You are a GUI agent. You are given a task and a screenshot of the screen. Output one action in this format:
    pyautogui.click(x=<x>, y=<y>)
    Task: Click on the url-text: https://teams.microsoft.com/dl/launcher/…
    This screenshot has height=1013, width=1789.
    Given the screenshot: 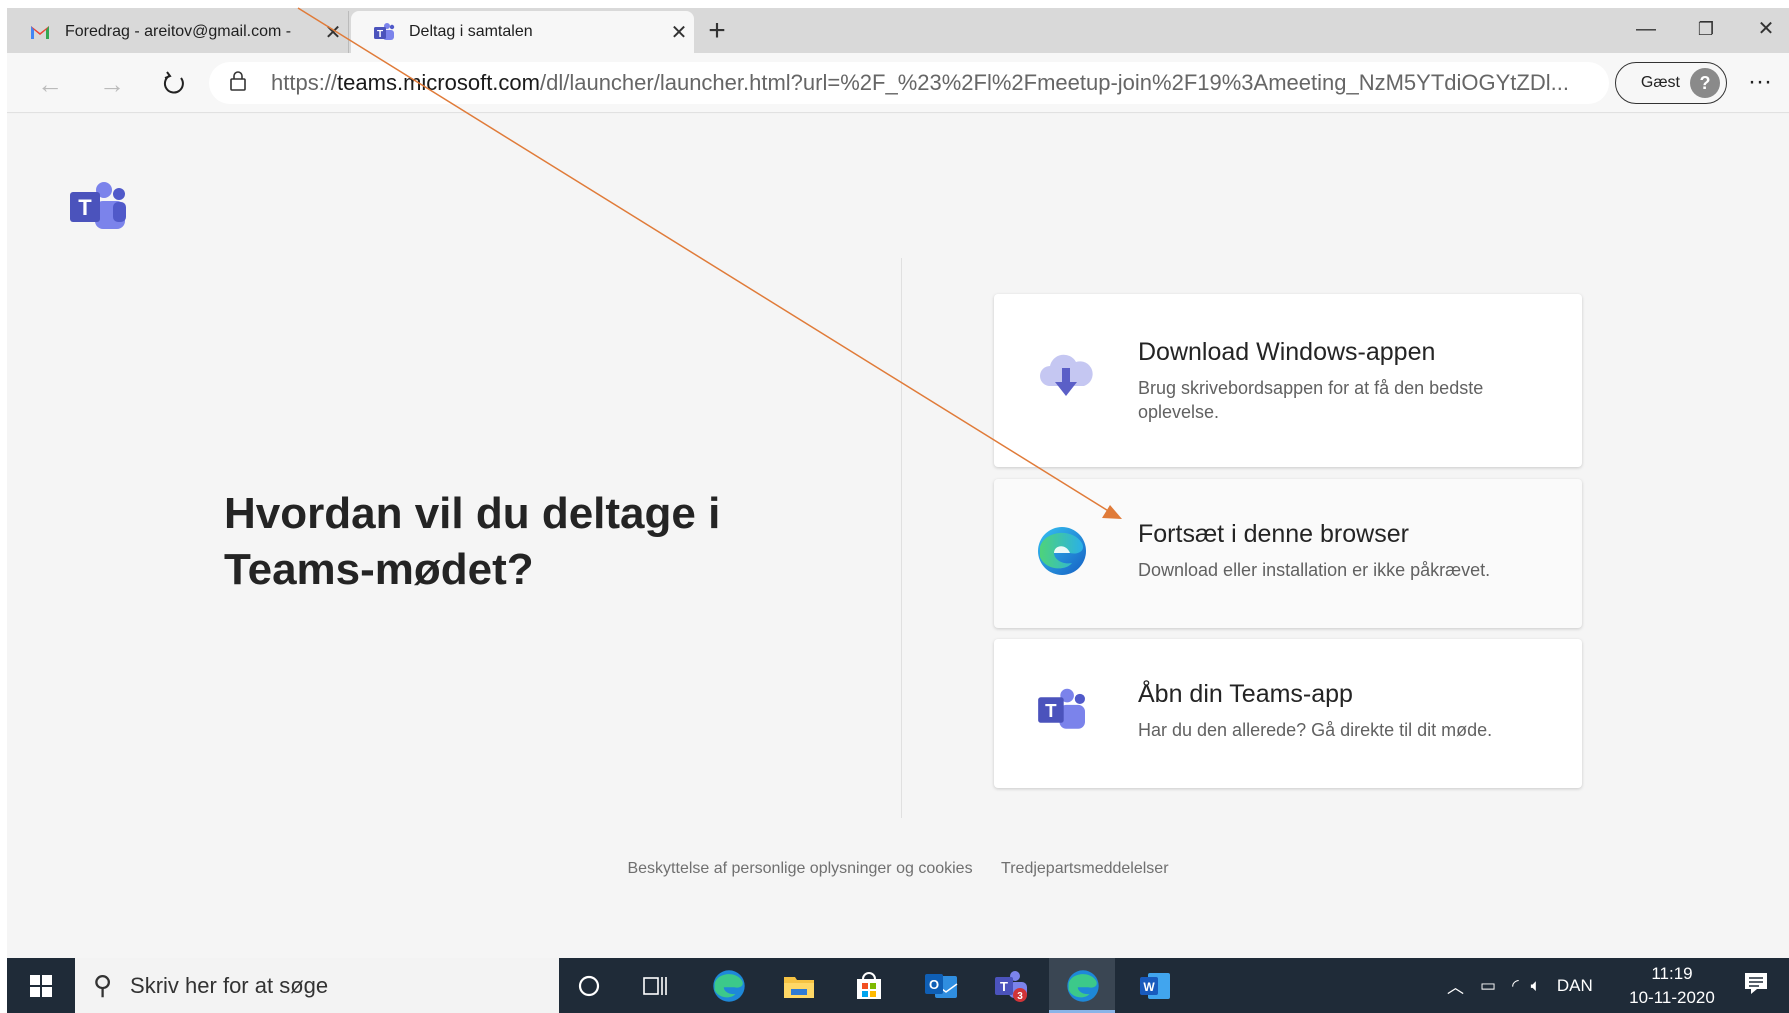 What is the action you would take?
    pyautogui.click(x=920, y=82)
    